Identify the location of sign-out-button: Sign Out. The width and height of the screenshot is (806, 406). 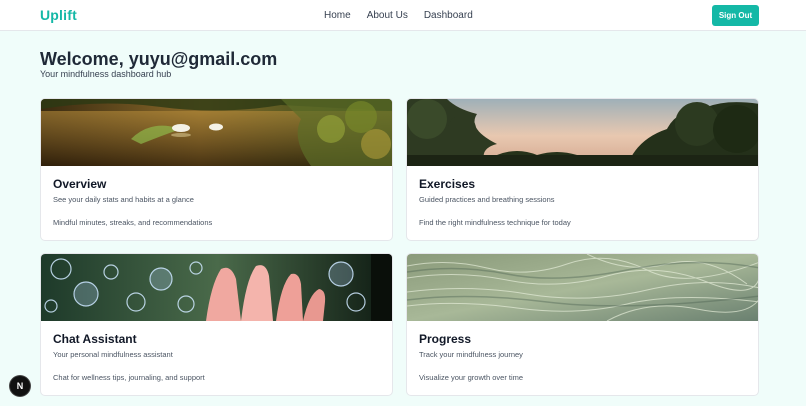
(735, 15).